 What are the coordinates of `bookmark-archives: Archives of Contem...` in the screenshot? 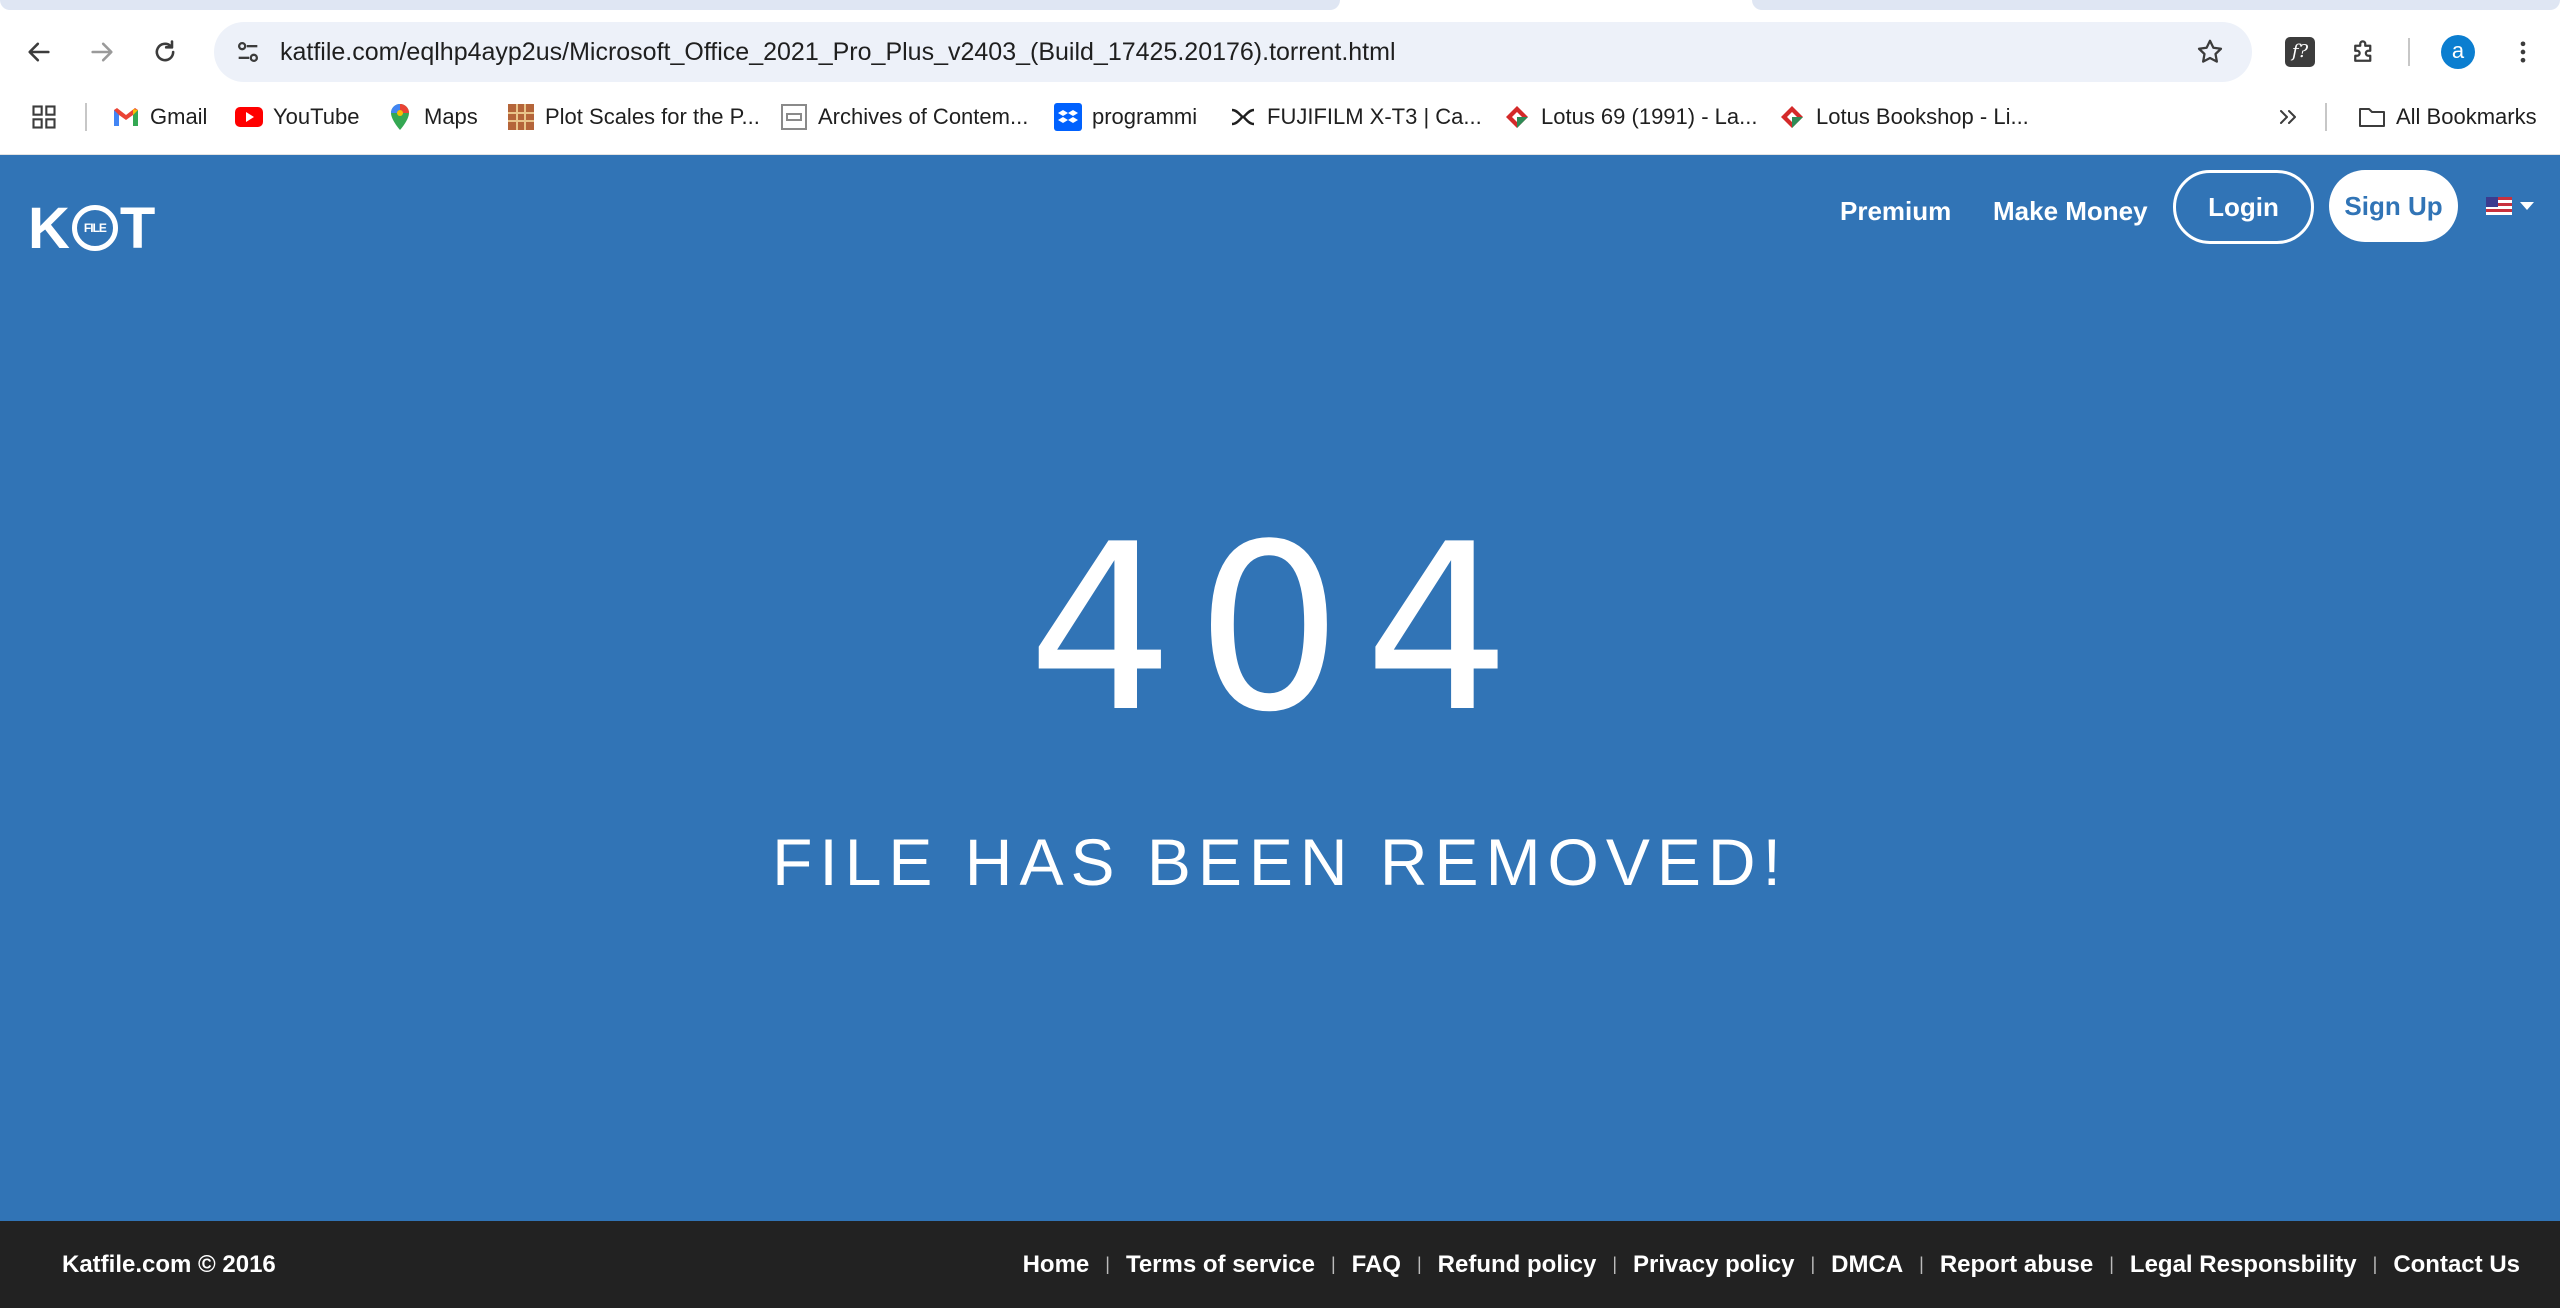 It's located at (904, 117).